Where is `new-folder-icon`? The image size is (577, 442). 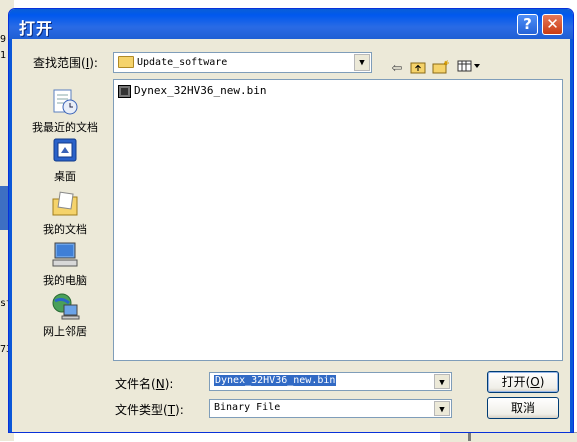
new-folder-icon is located at coordinates (441, 69).